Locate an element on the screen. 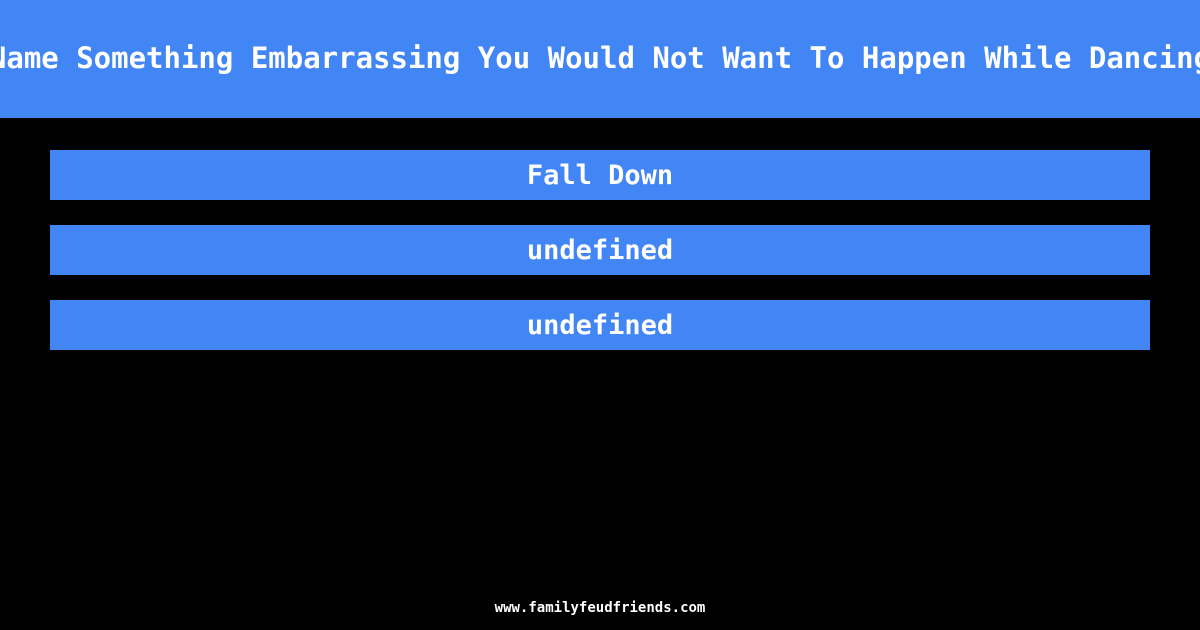  footer: www.familyfeudfriends.com is located at coordinates (600, 607).